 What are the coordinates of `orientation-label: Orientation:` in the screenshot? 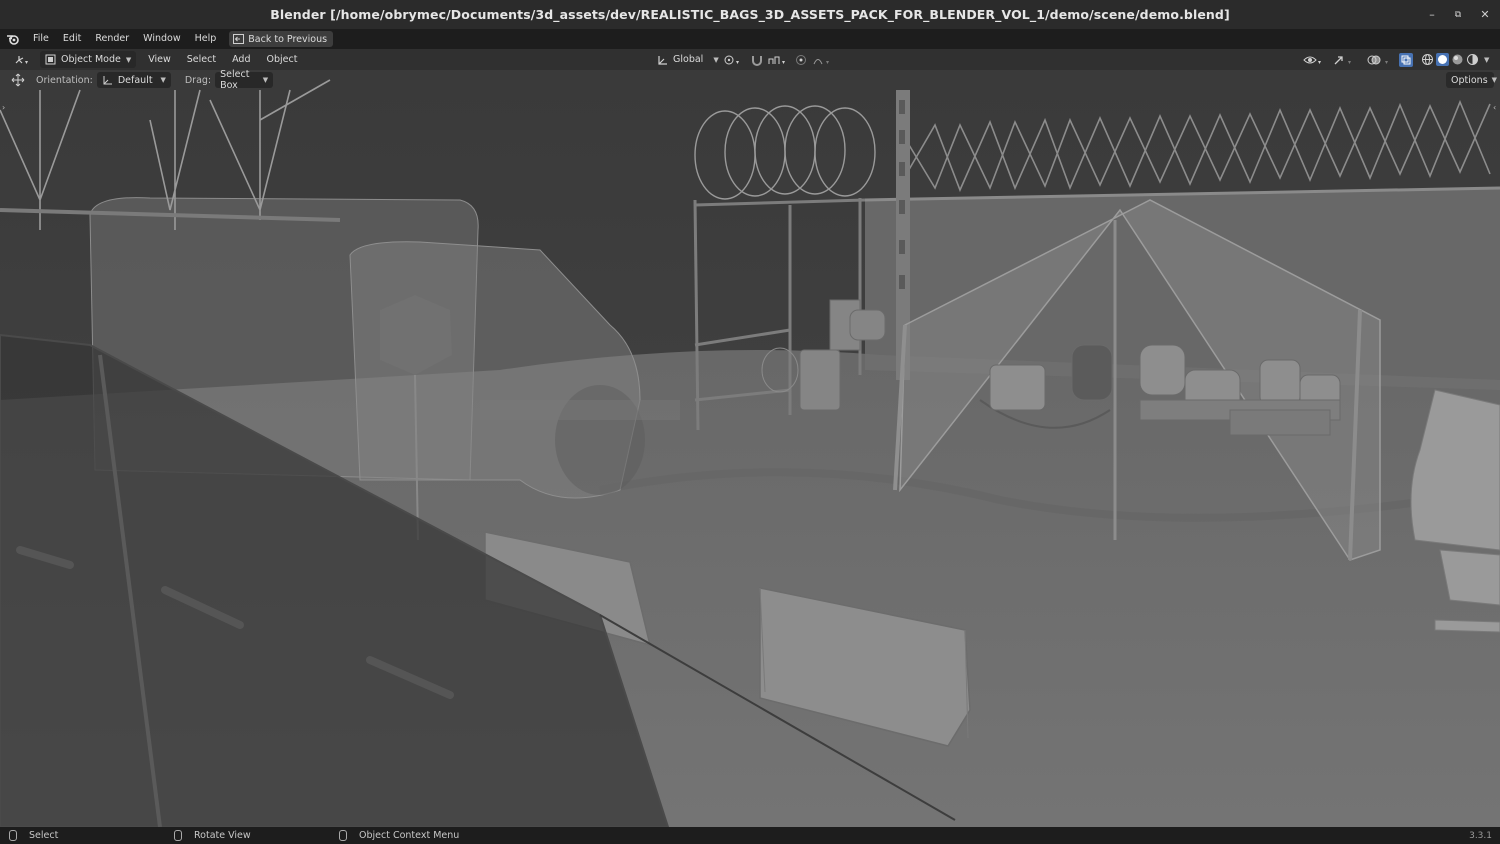 It's located at (64, 80).